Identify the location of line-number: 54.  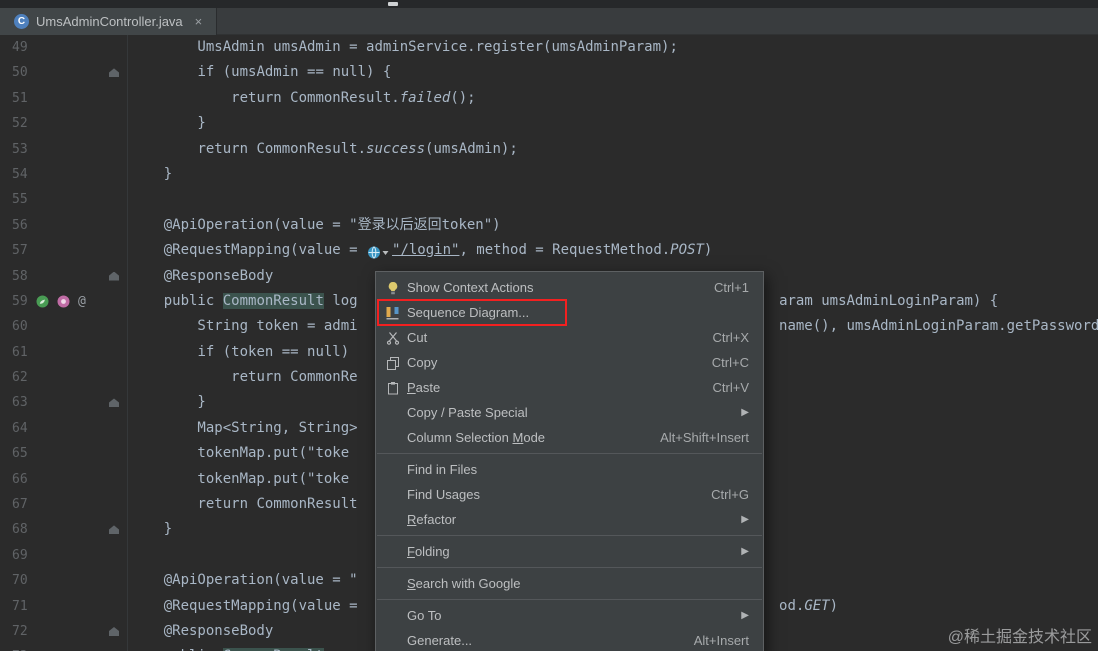
(20, 174).